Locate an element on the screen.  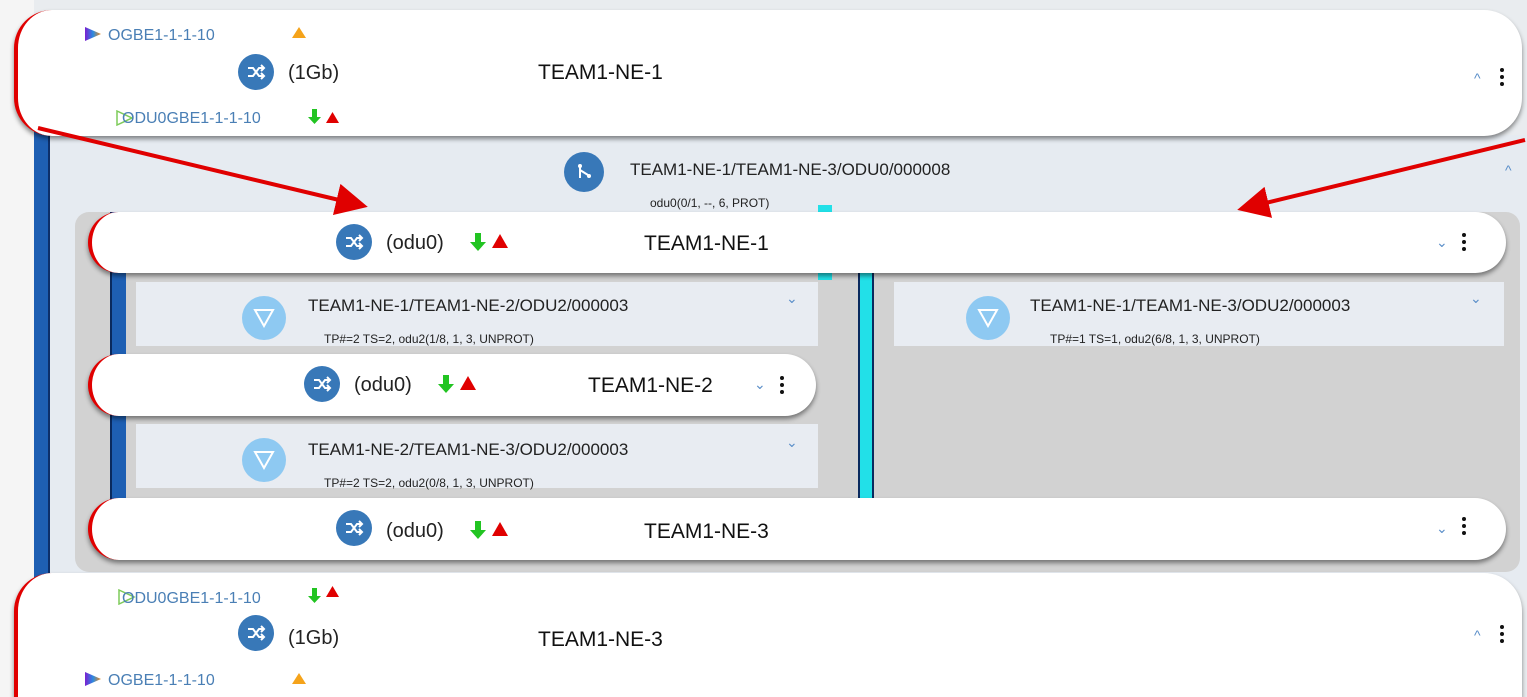
annotation-arrow-left is located at coordinates (202, 170).